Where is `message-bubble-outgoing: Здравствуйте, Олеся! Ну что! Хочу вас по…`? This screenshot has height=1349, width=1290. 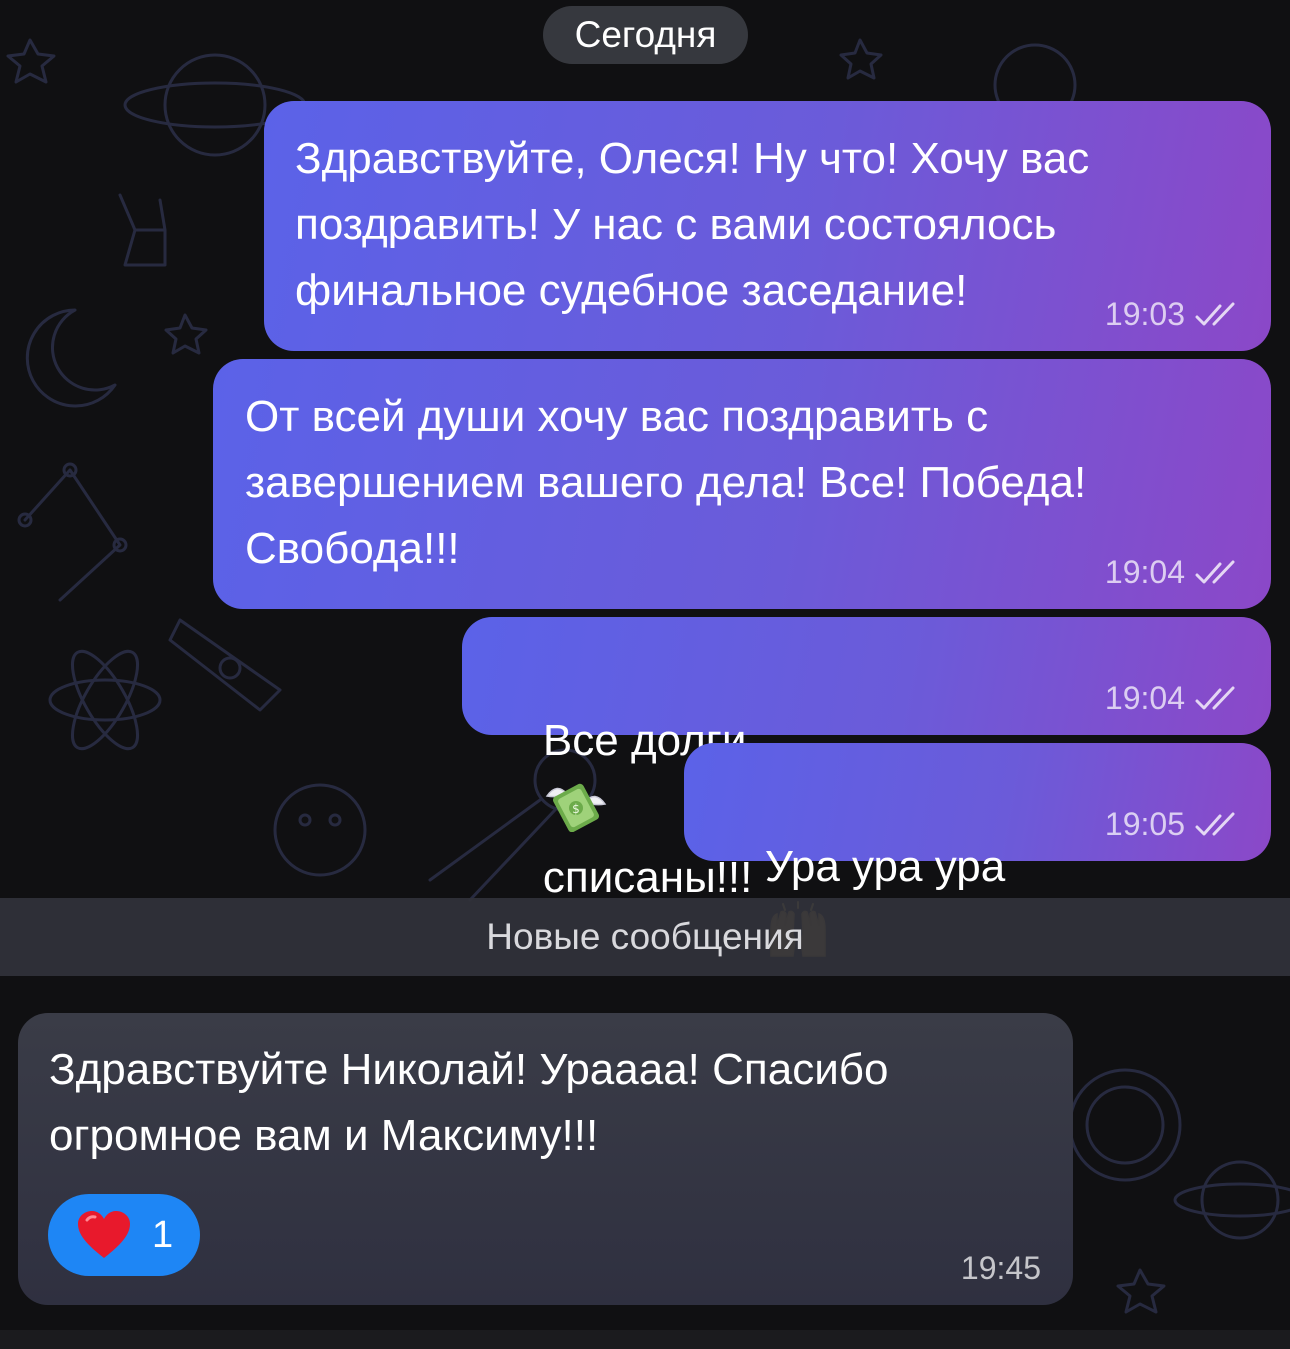 message-bubble-outgoing: Здравствуйте, Олеся! Ну что! Хочу вас по… is located at coordinates (767, 226).